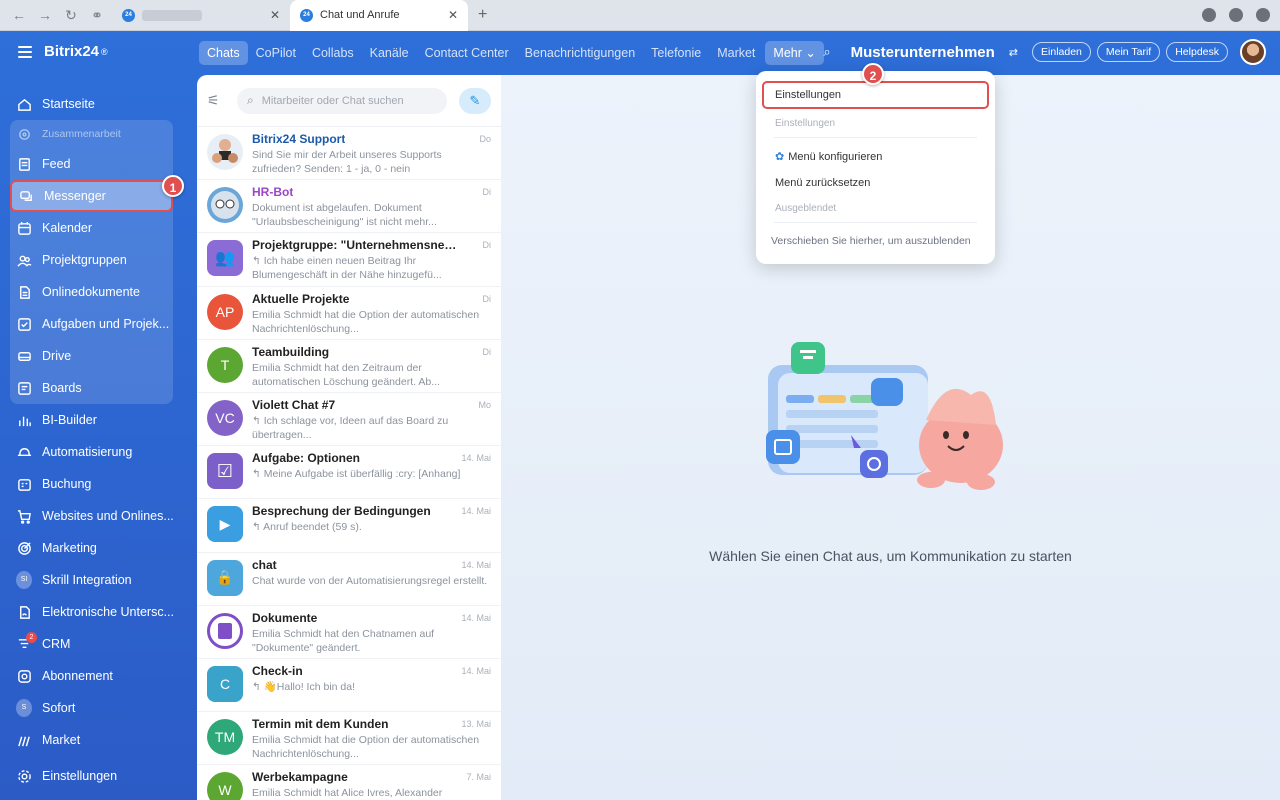  I want to click on browser-tools, so click(1236, 15).